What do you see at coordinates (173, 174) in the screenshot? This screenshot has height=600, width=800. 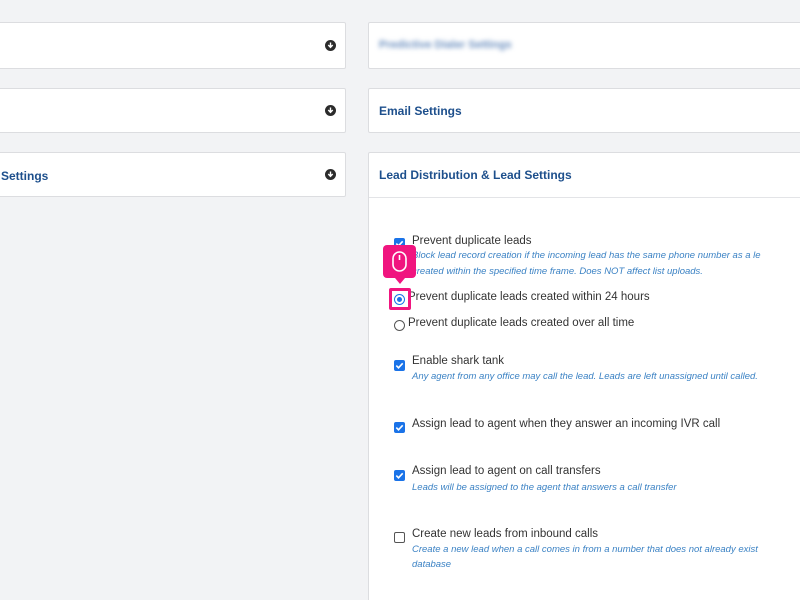 I see `left-panel-3: Settings` at bounding box center [173, 174].